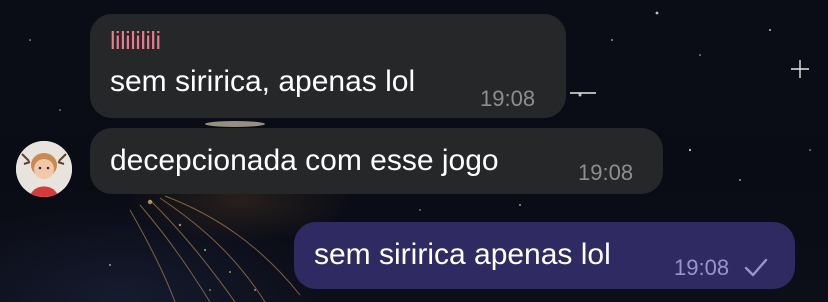 The height and width of the screenshot is (302, 828). Describe the element at coordinates (756, 267) in the screenshot. I see `single-check-icon` at that location.